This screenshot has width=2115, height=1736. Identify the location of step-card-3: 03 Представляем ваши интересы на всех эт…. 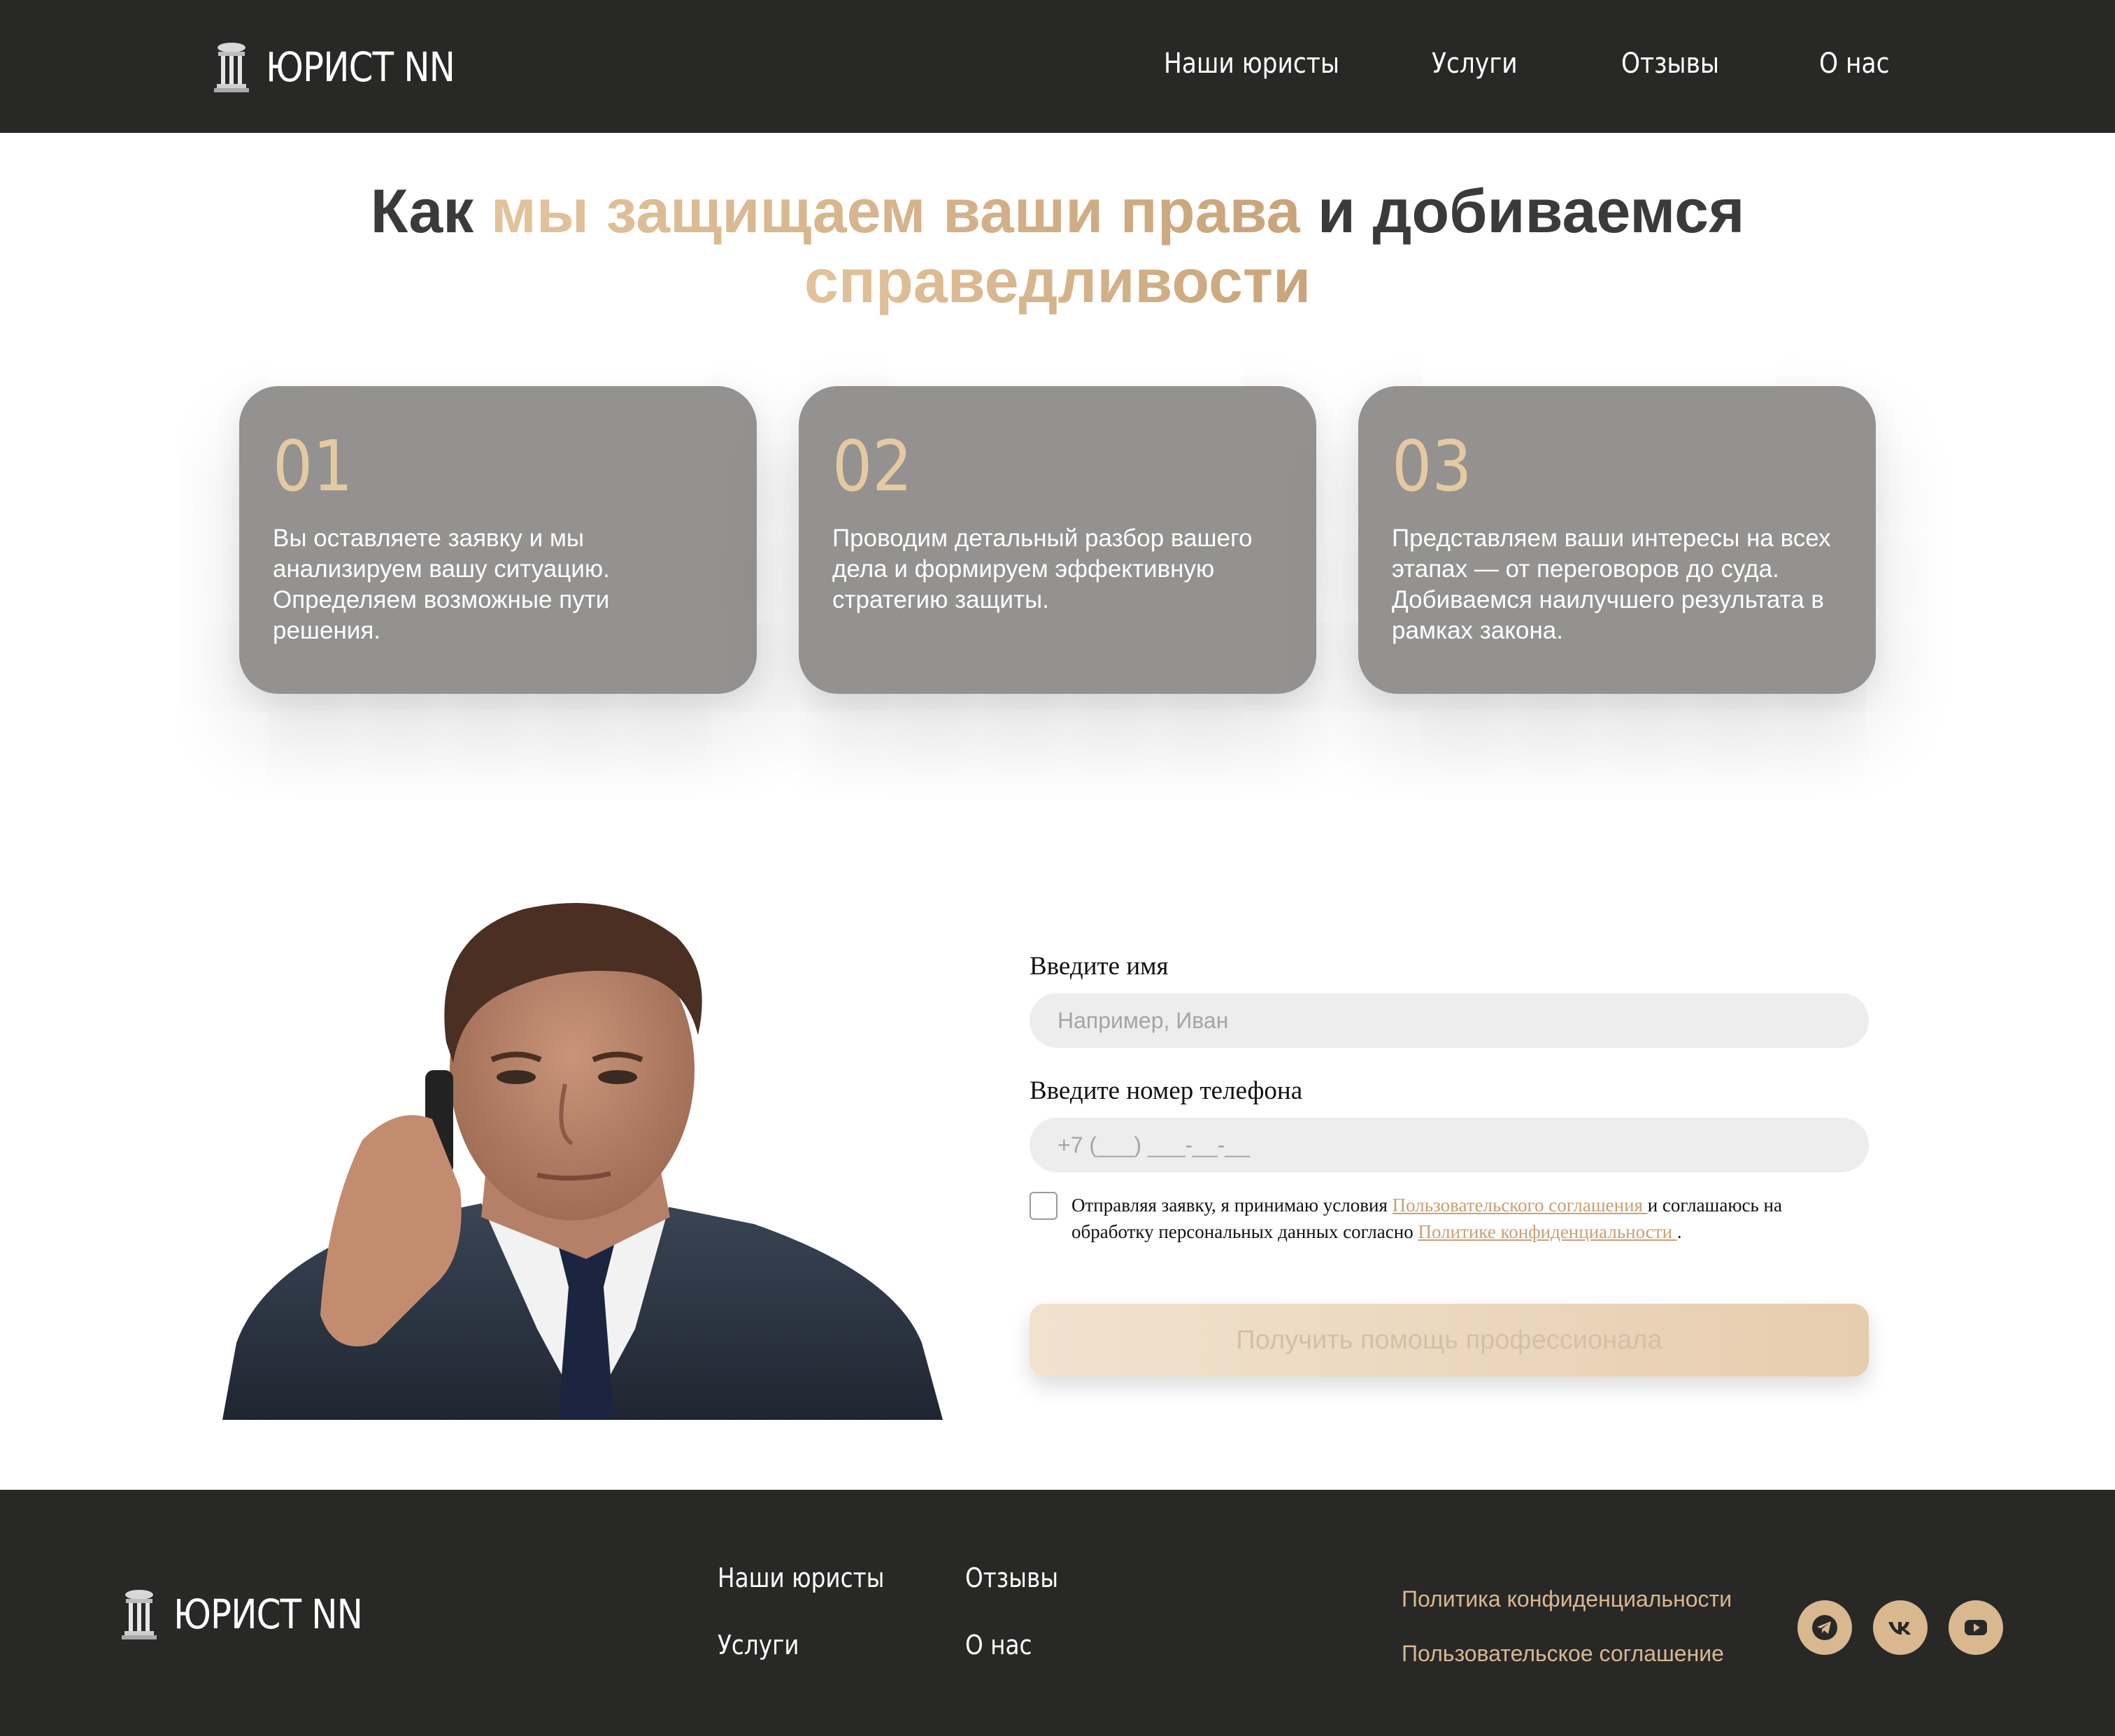
(1617, 540).